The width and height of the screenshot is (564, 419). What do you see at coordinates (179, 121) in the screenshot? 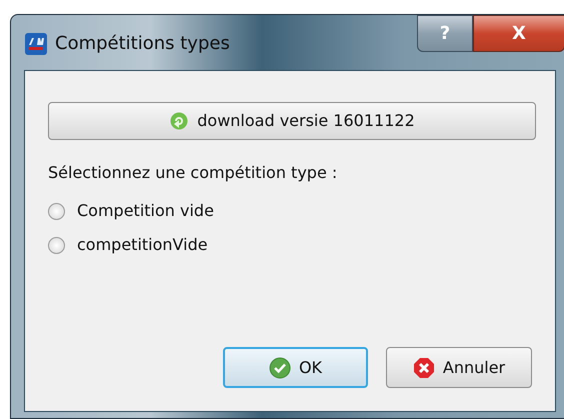
I see `refresh-icon` at bounding box center [179, 121].